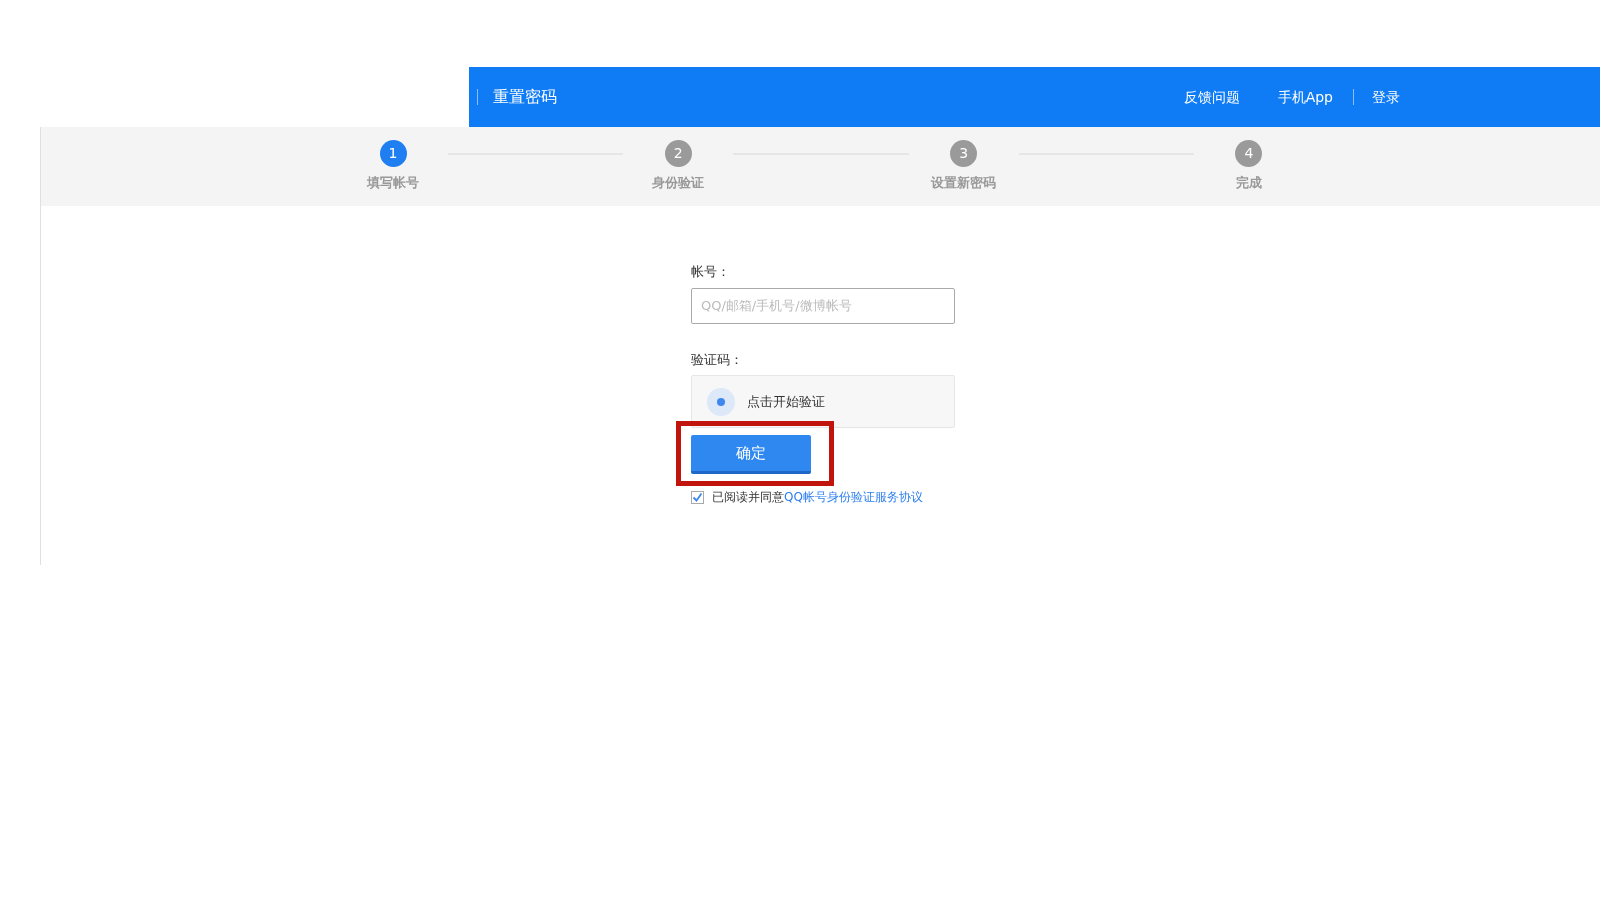  What do you see at coordinates (717, 359) in the screenshot?
I see `field-label: 验证码：` at bounding box center [717, 359].